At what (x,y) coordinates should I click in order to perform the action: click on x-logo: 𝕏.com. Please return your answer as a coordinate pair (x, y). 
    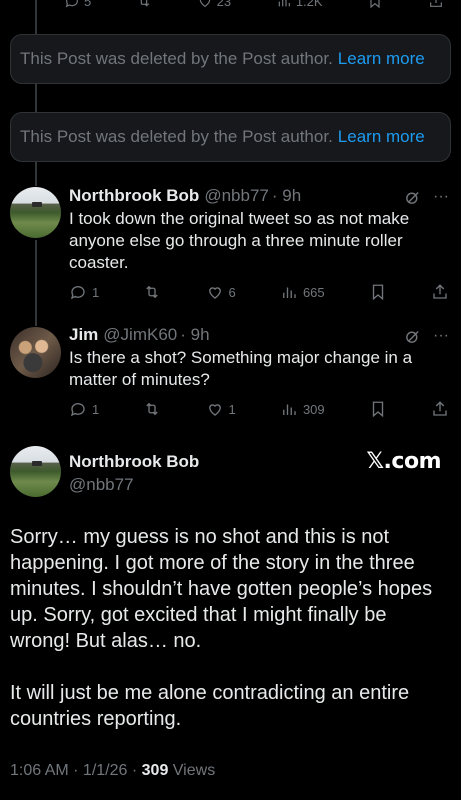
    Looking at the image, I should click on (403, 461).